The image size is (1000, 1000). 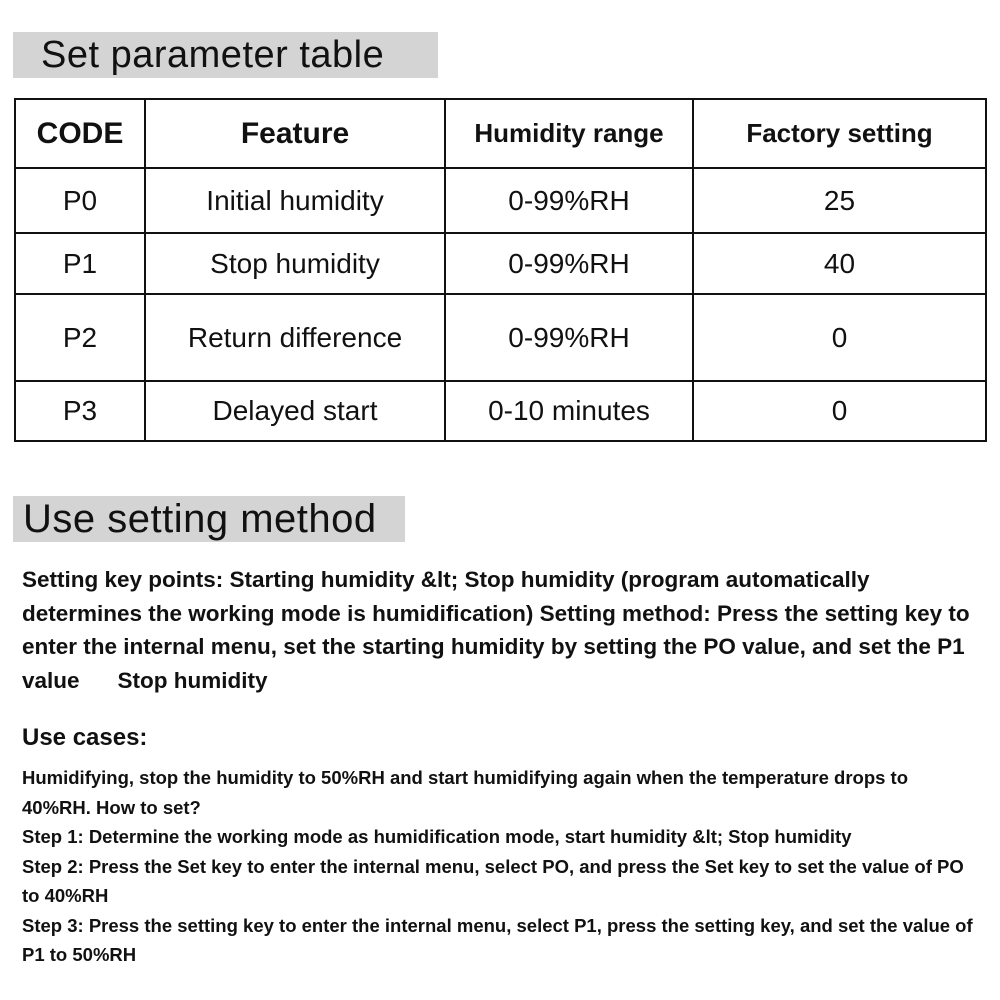 I want to click on table-row: P1 Stop humidity 0-99%RH 40, so click(x=500, y=263).